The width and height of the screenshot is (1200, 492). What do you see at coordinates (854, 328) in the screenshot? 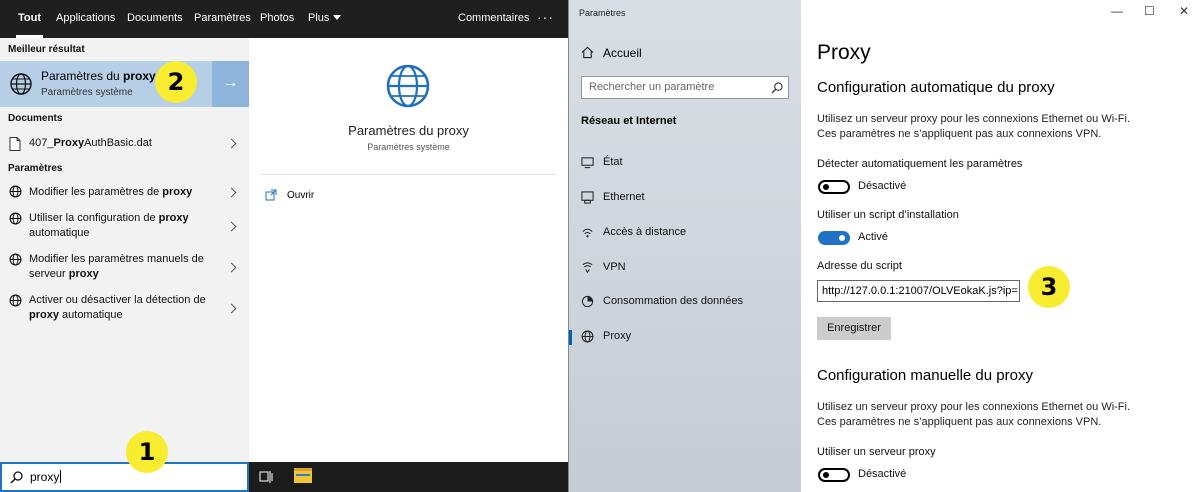
I see `save-button: Enregistrer` at bounding box center [854, 328].